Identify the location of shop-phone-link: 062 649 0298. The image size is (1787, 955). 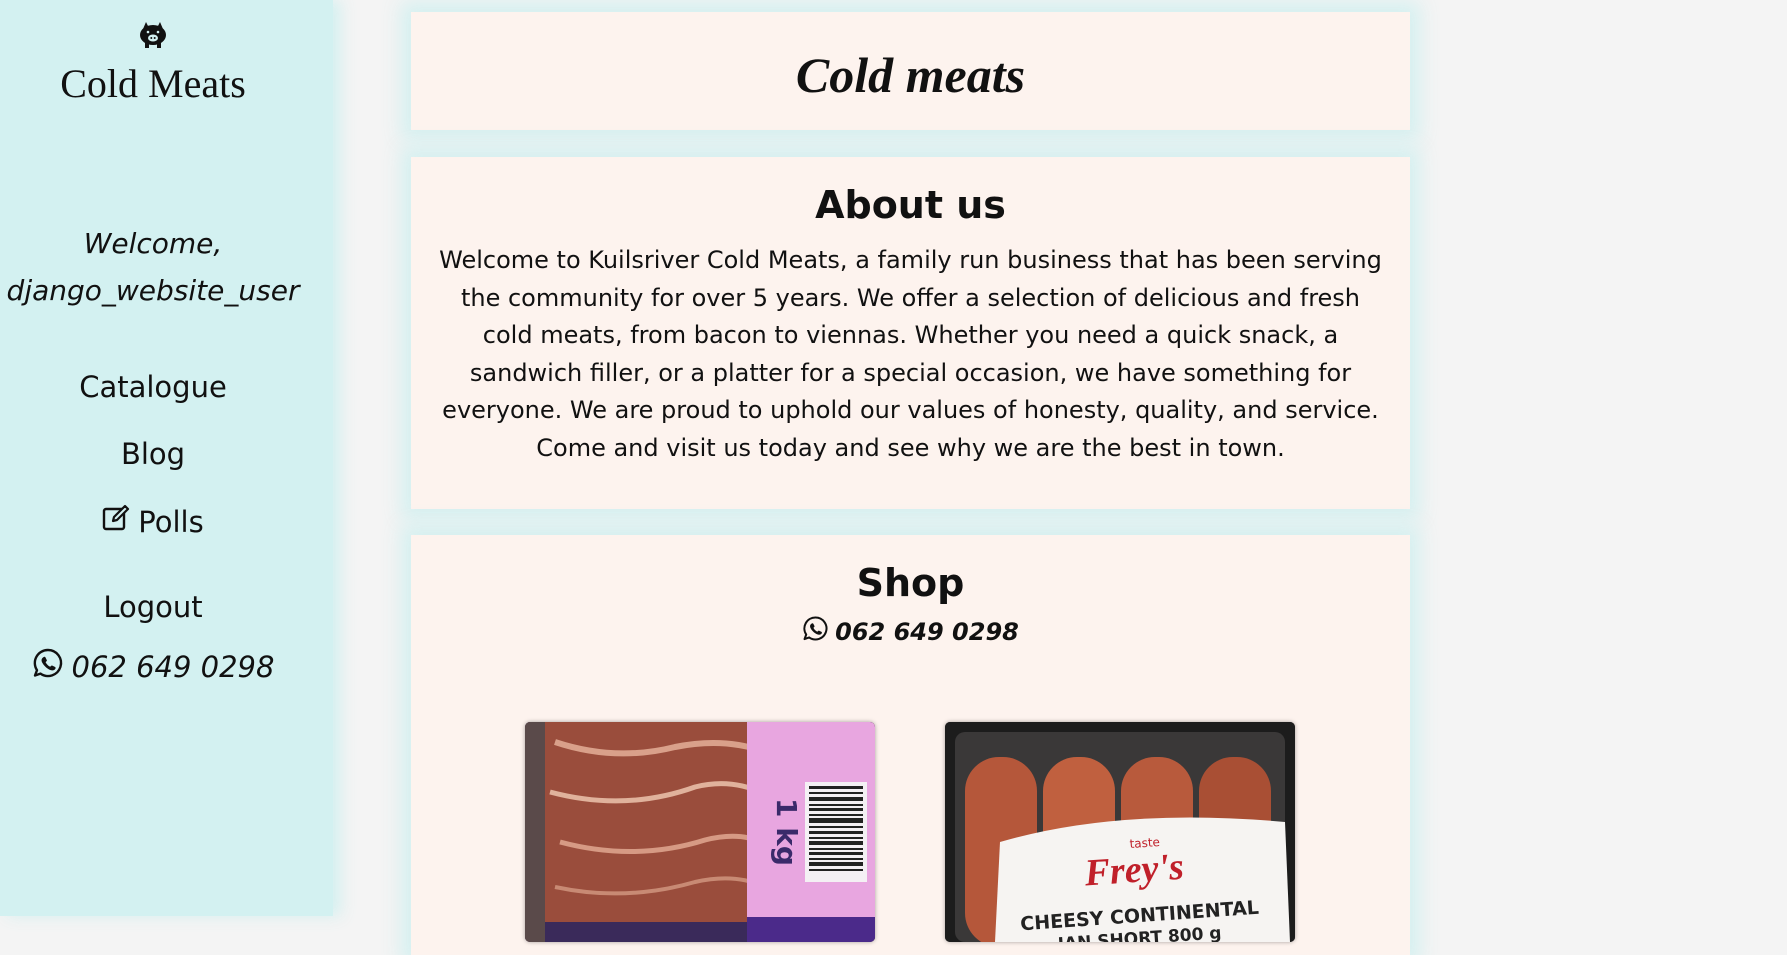
(910, 631).